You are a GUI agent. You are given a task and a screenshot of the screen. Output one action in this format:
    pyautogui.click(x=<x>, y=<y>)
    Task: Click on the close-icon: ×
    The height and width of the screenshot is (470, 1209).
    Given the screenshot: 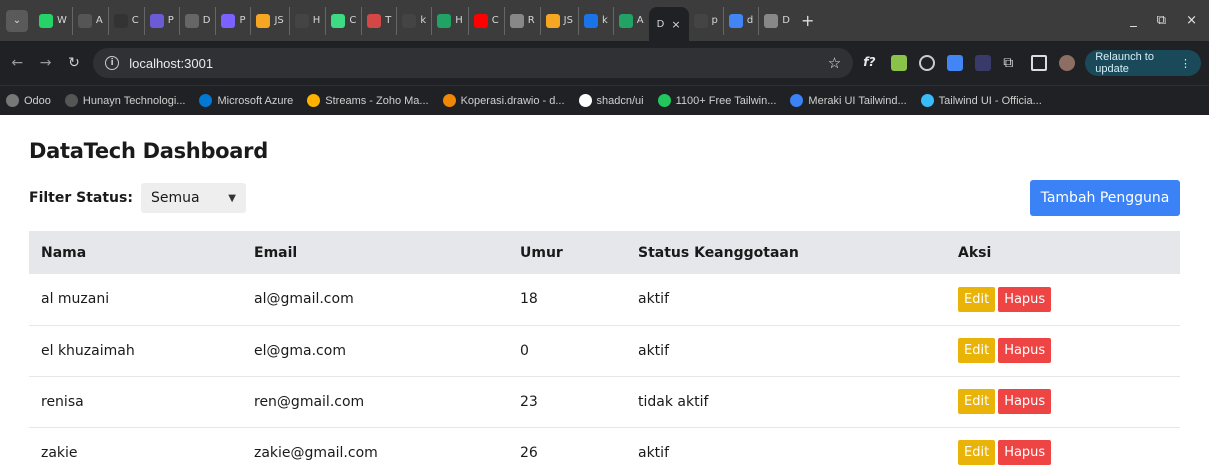 What is the action you would take?
    pyautogui.click(x=675, y=24)
    